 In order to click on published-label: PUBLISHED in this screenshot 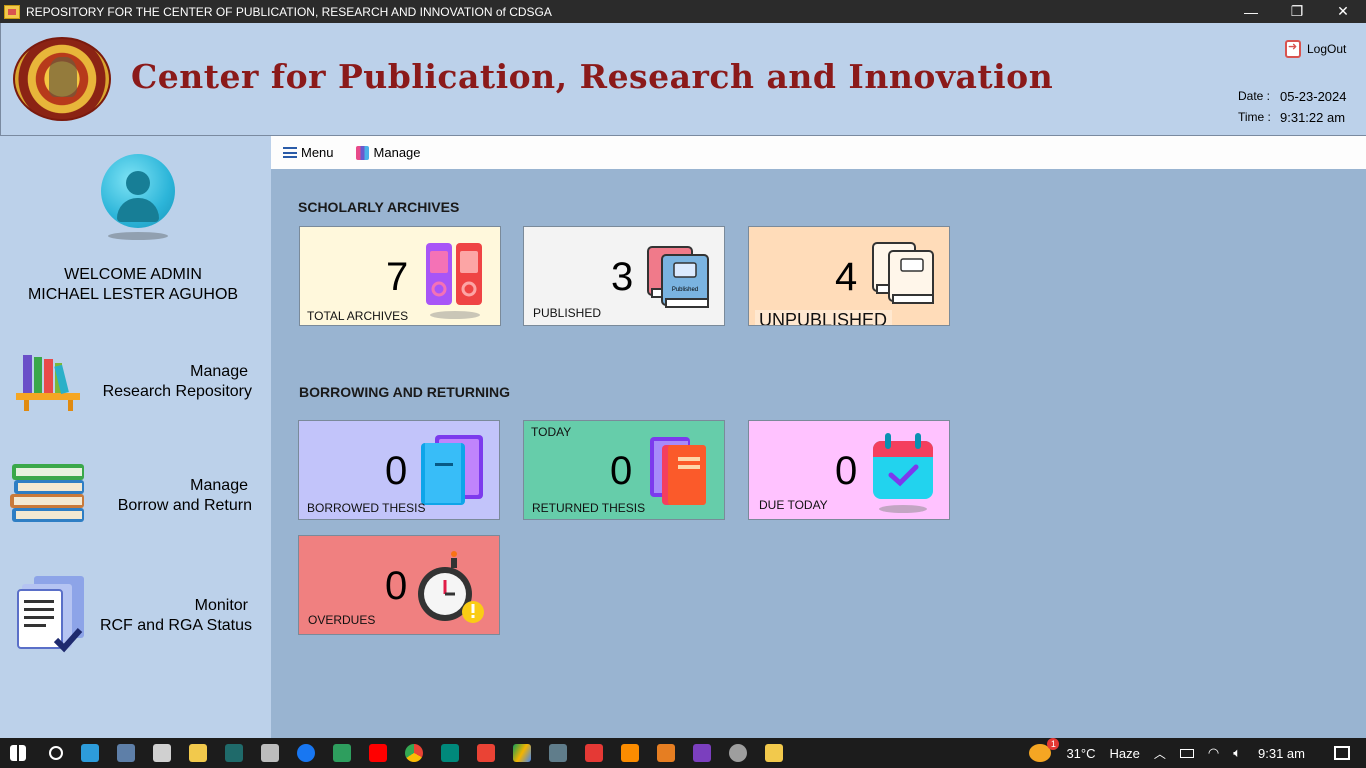, I will do `click(567, 313)`.